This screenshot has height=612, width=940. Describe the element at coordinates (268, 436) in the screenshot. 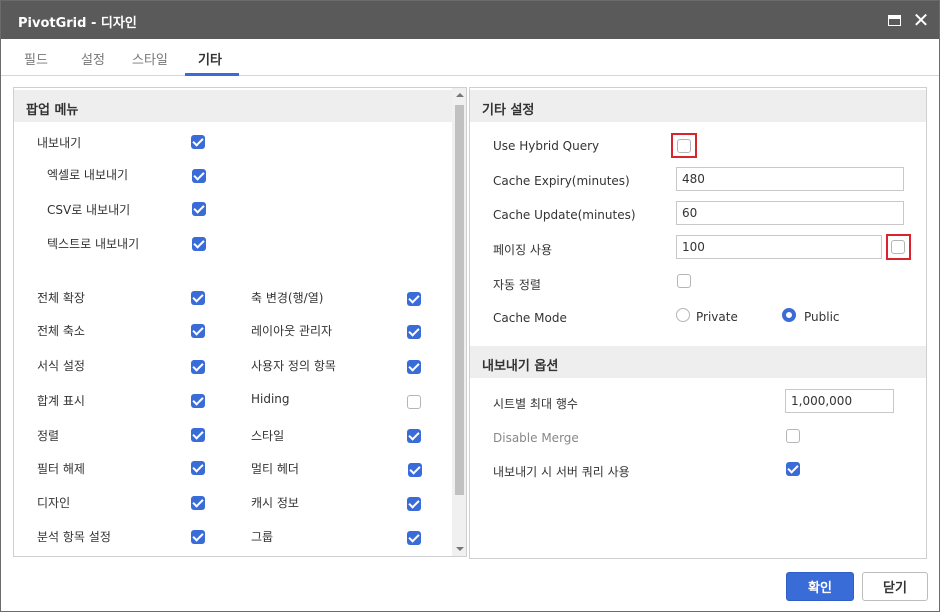

I see `menu-item-label: 스타일` at that location.